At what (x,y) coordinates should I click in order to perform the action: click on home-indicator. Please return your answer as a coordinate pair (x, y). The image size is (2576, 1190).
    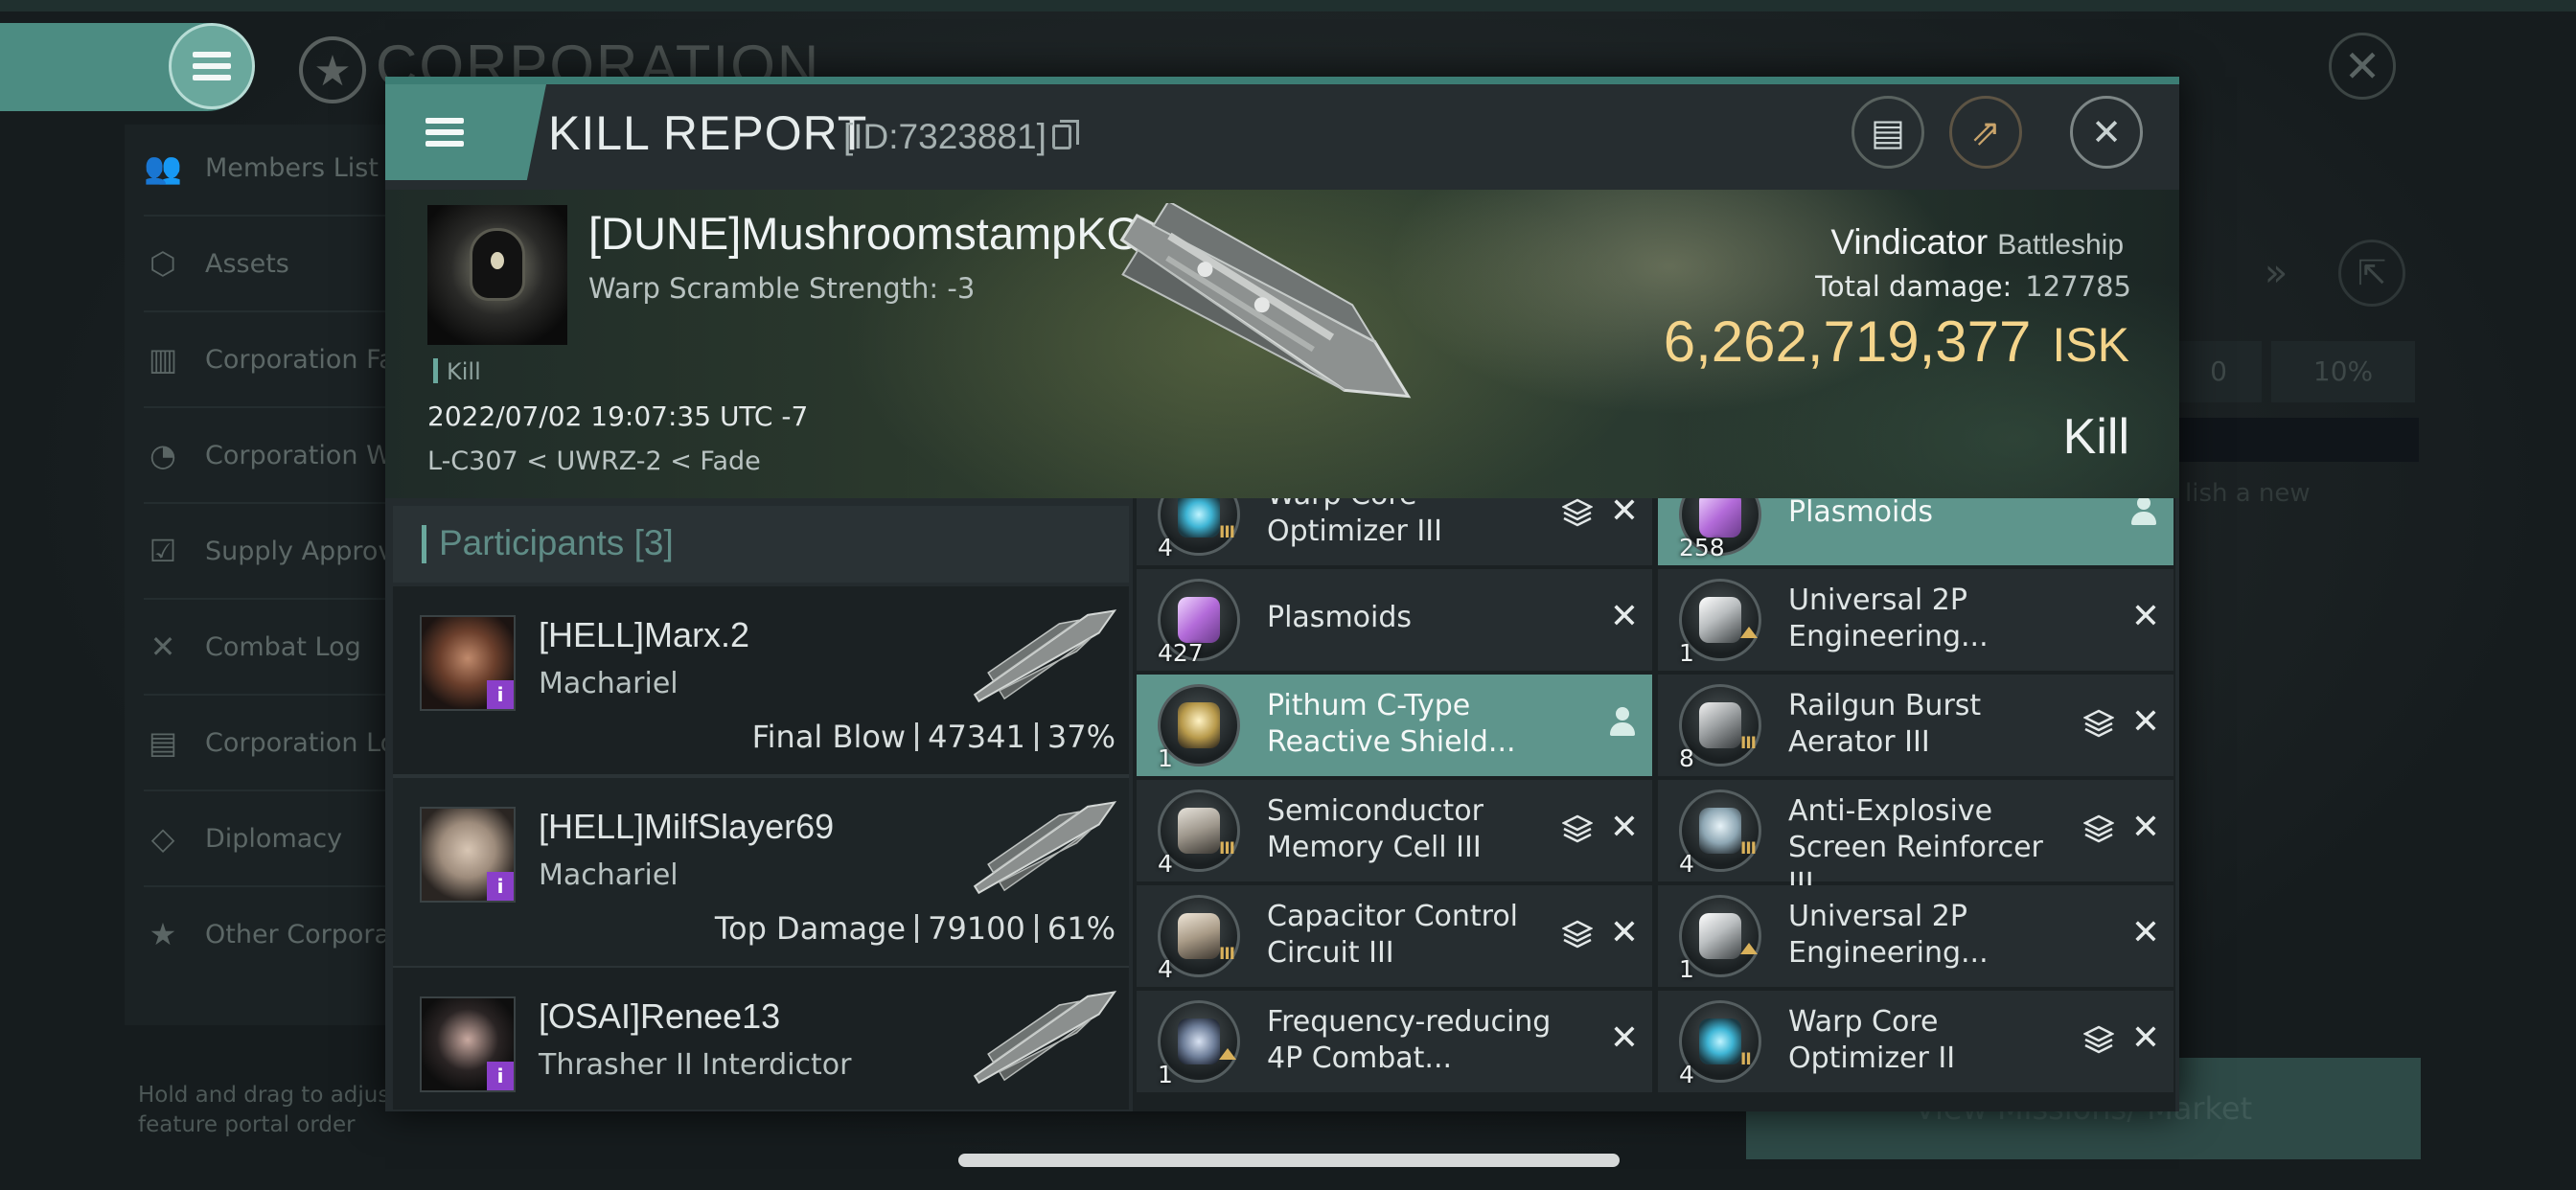
    Looking at the image, I should click on (1289, 1161).